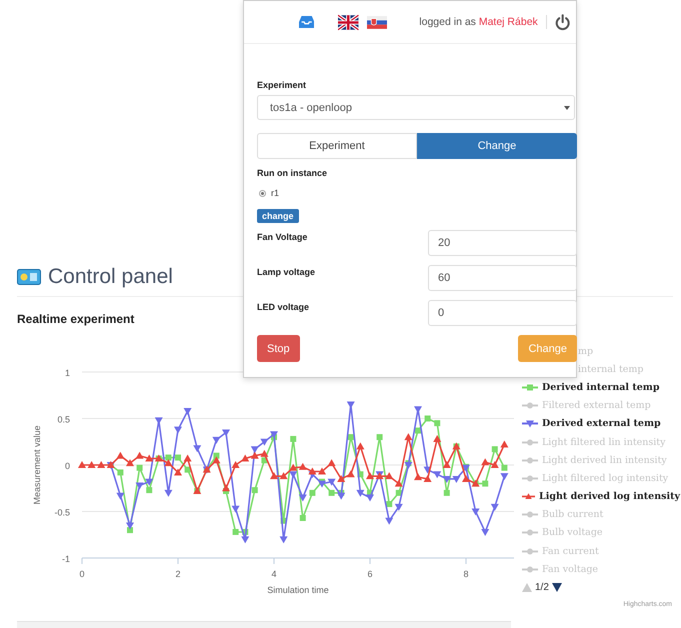 This screenshot has width=681, height=628. What do you see at coordinates (601, 387) in the screenshot?
I see `legend-item: Derived internal temp` at bounding box center [601, 387].